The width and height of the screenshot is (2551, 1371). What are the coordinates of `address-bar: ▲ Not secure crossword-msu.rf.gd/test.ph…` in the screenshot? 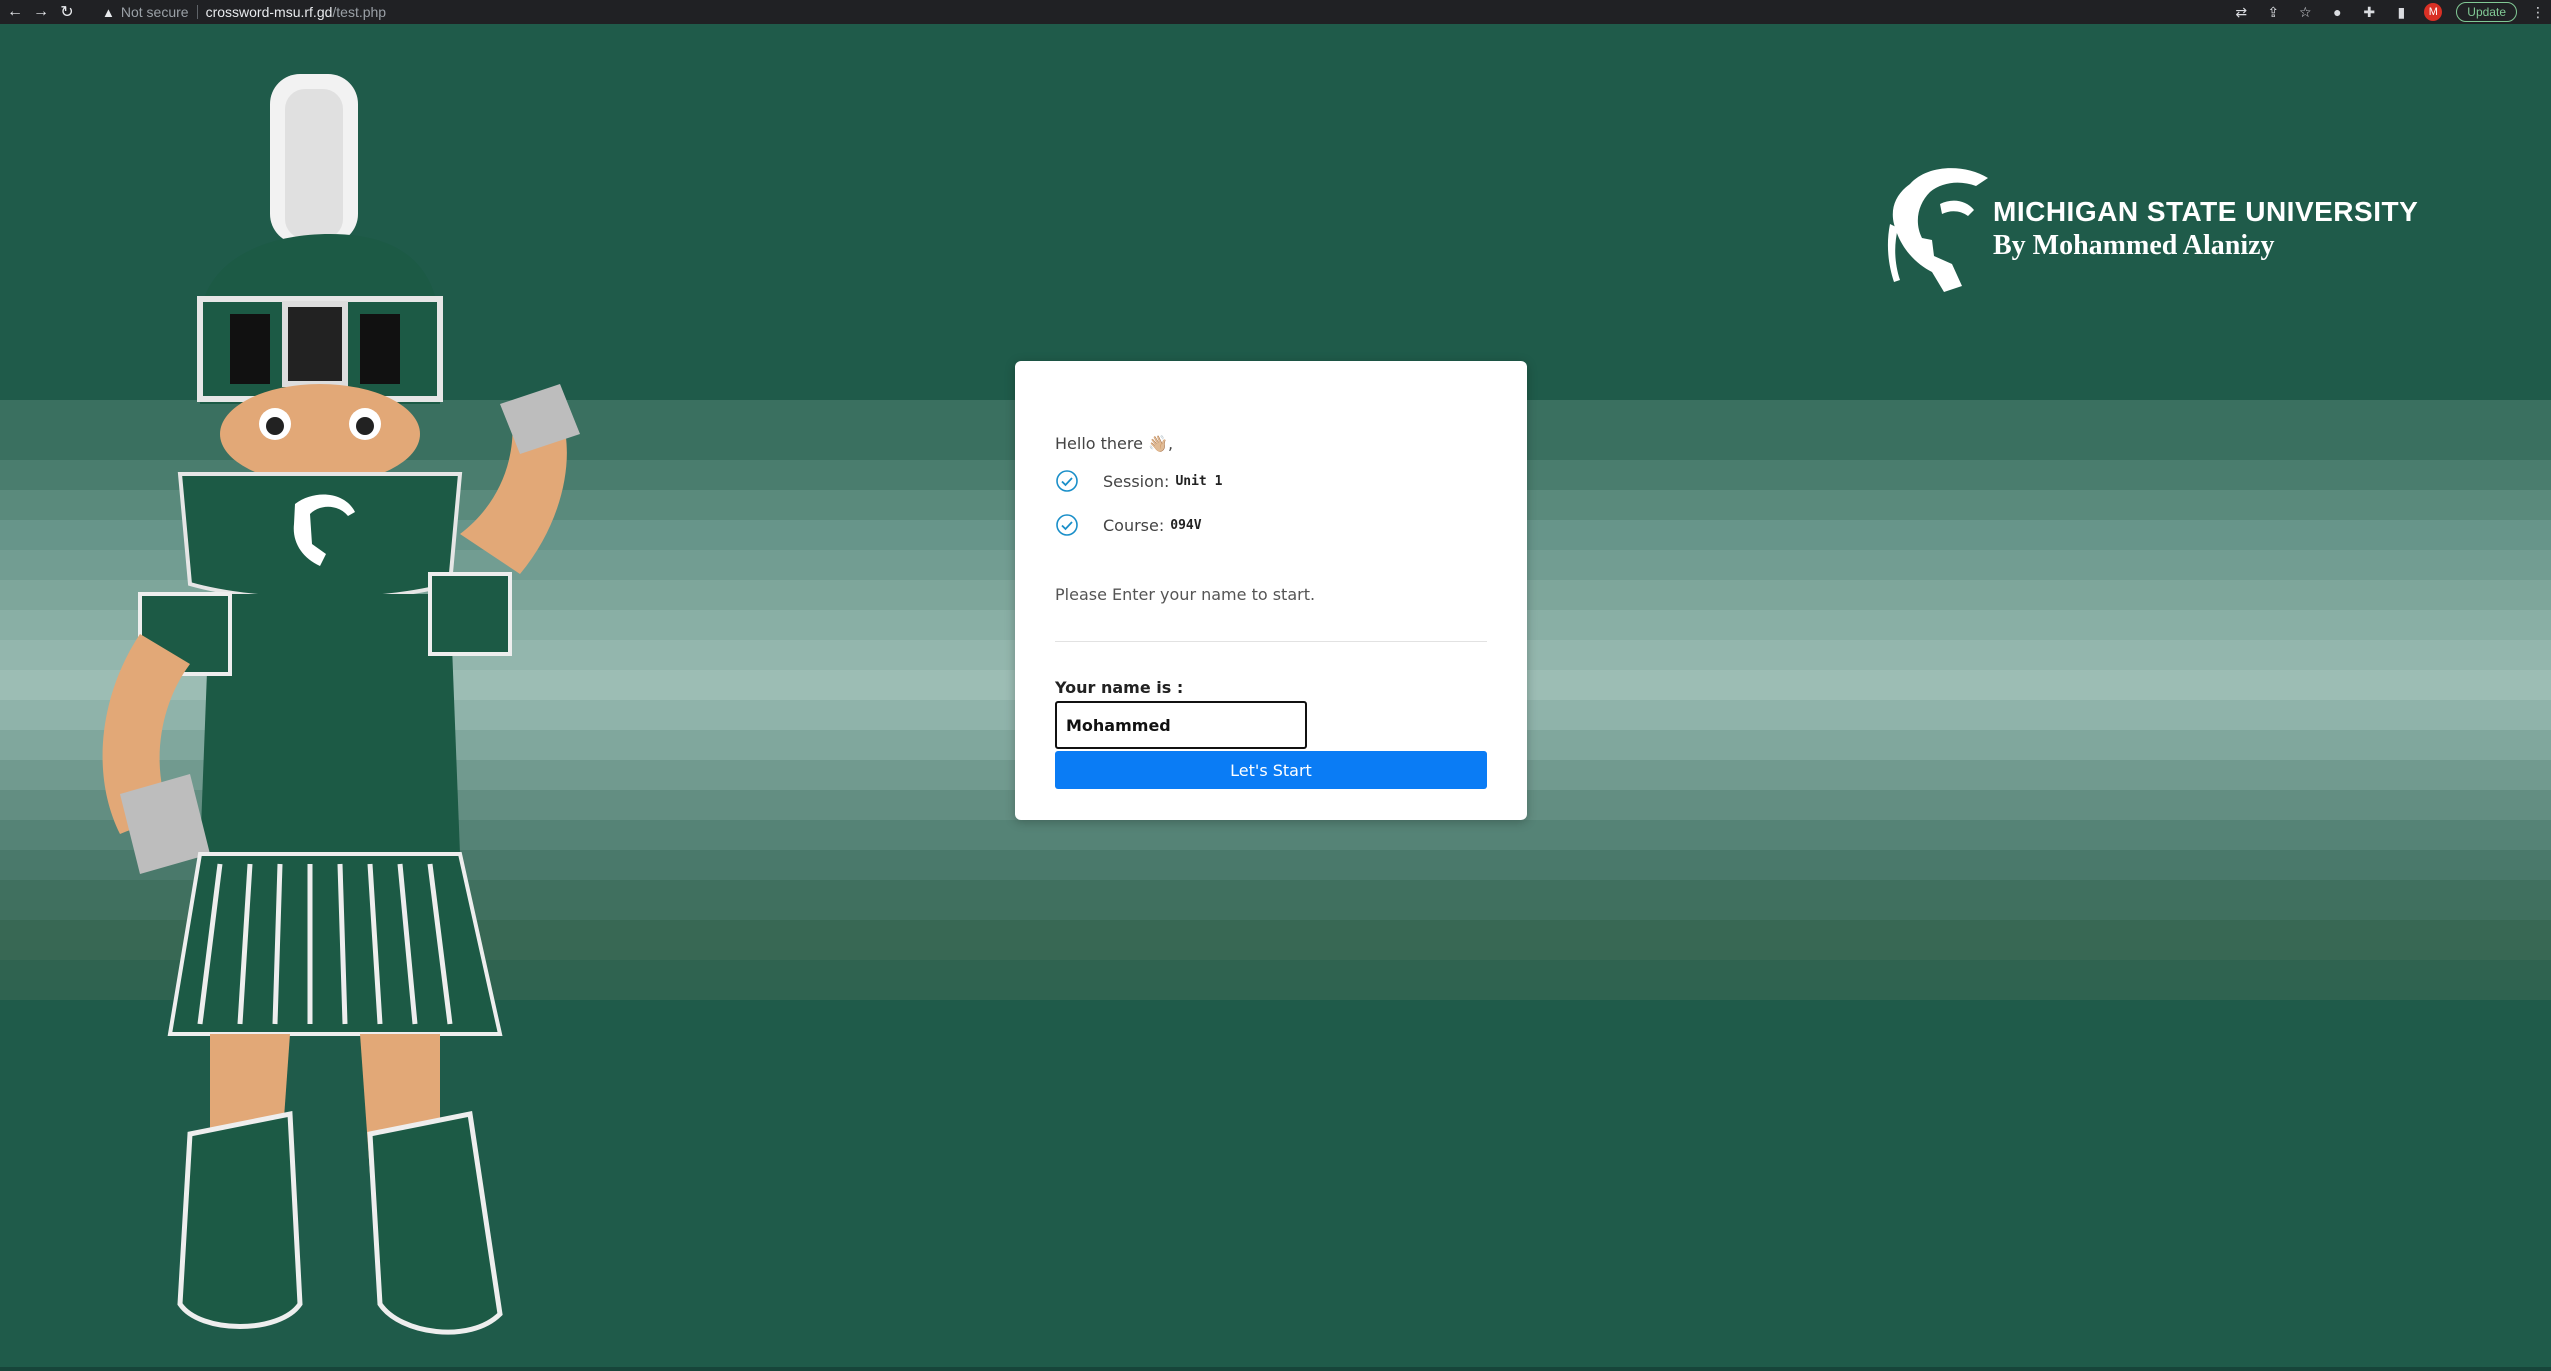 It's located at (244, 12).